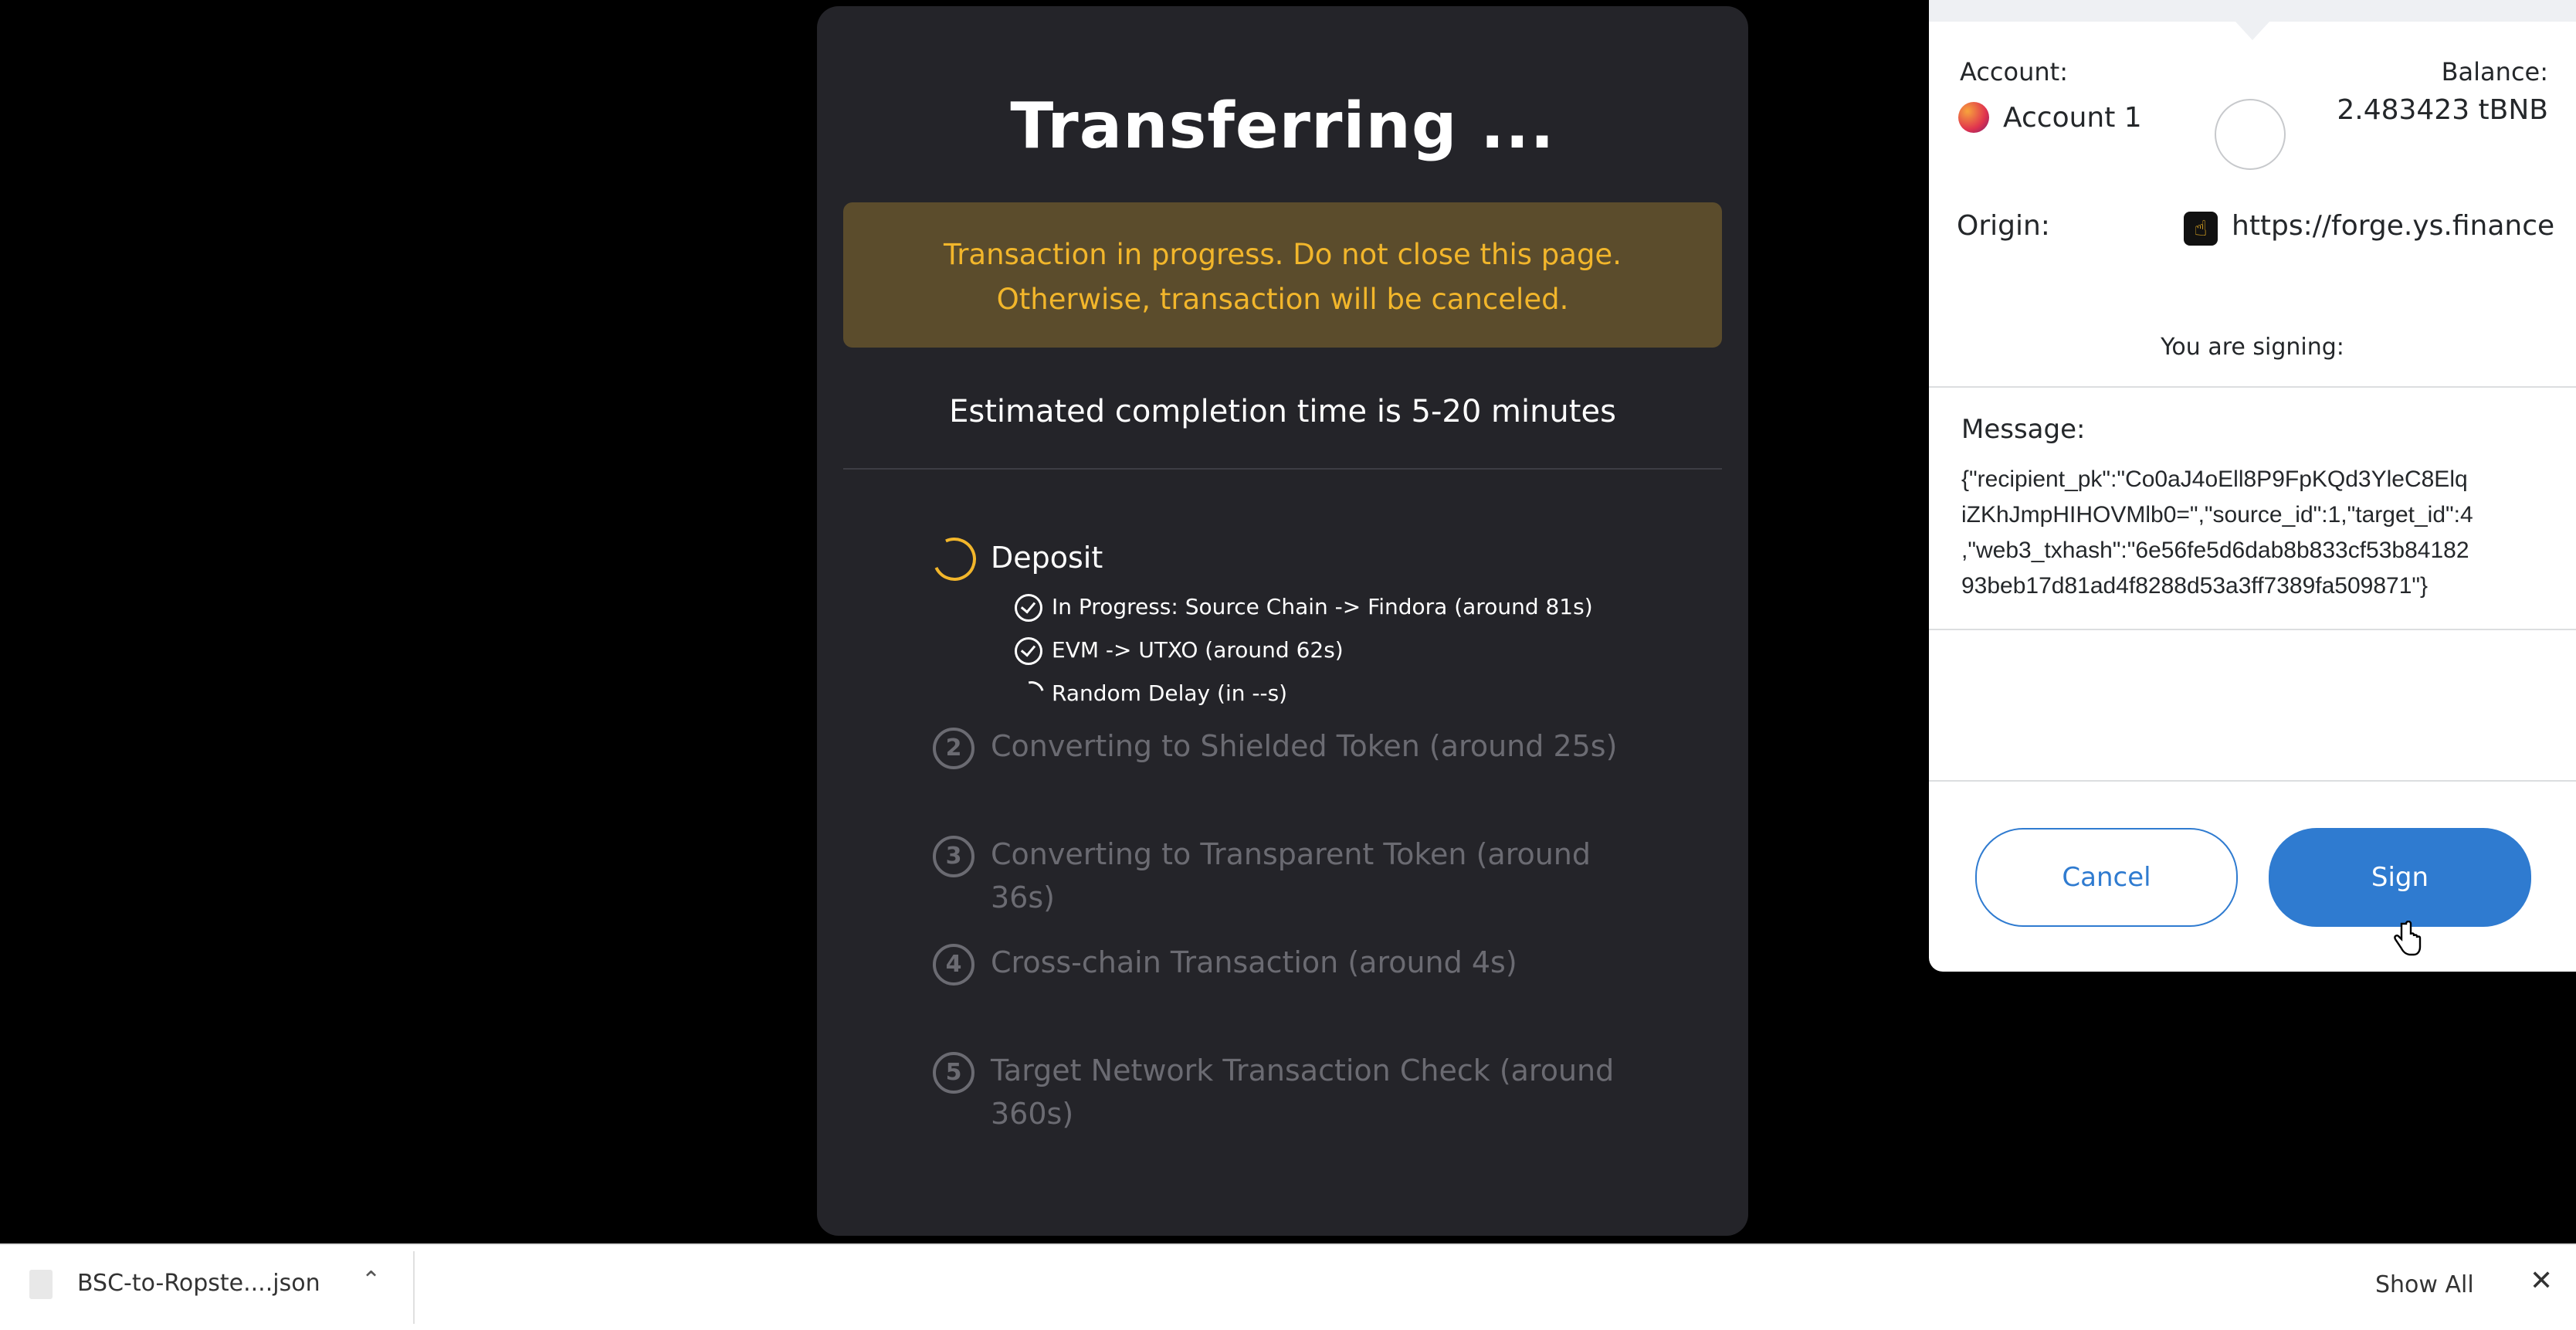  Describe the element at coordinates (1023, 897) in the screenshot. I see `step-3-title-line2: 36s)` at that location.